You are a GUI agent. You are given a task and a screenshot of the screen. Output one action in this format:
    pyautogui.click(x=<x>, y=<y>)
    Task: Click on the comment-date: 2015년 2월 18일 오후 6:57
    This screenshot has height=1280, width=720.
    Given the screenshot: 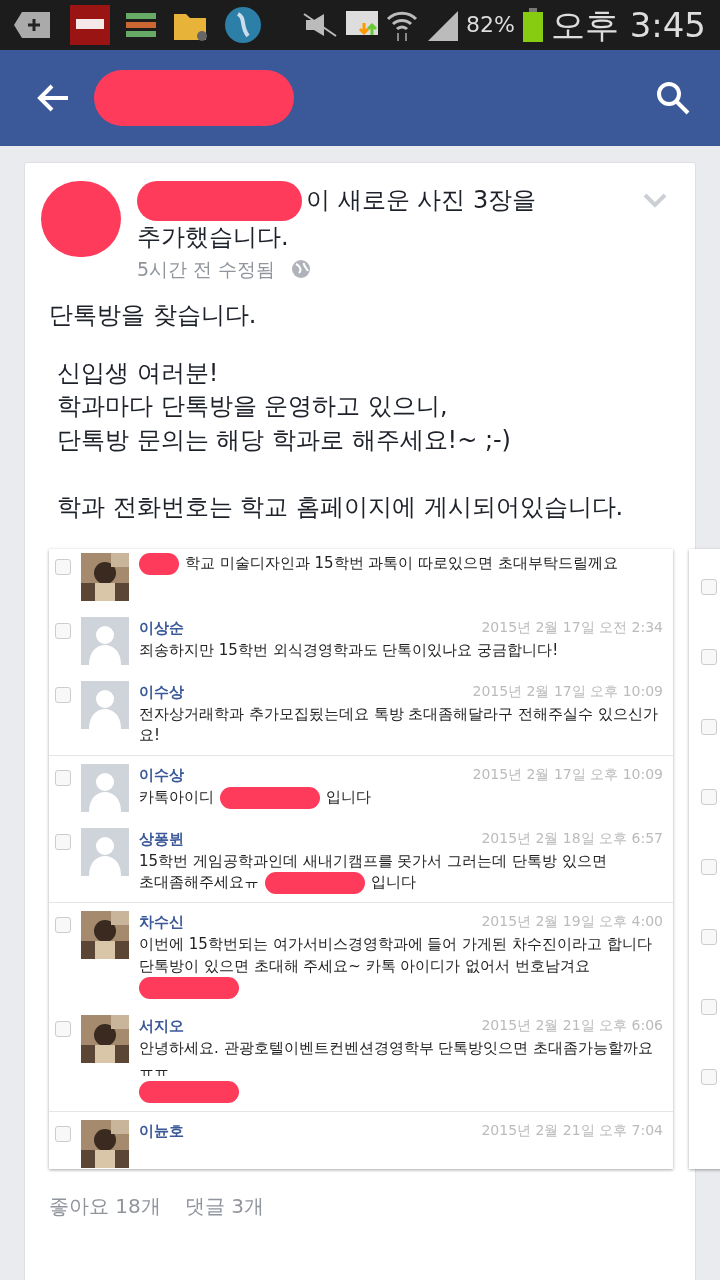 What is the action you would take?
    pyautogui.click(x=572, y=839)
    